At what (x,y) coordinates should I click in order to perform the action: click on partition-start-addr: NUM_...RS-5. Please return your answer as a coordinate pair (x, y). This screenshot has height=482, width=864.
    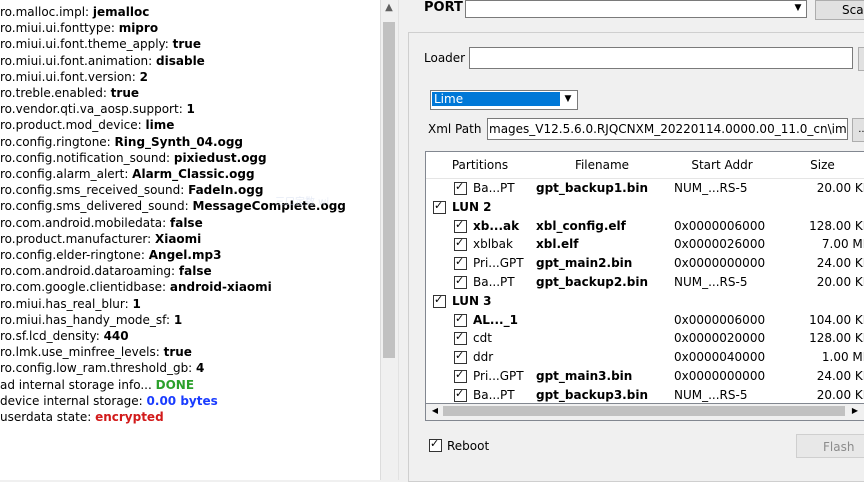
    Looking at the image, I should click on (711, 282).